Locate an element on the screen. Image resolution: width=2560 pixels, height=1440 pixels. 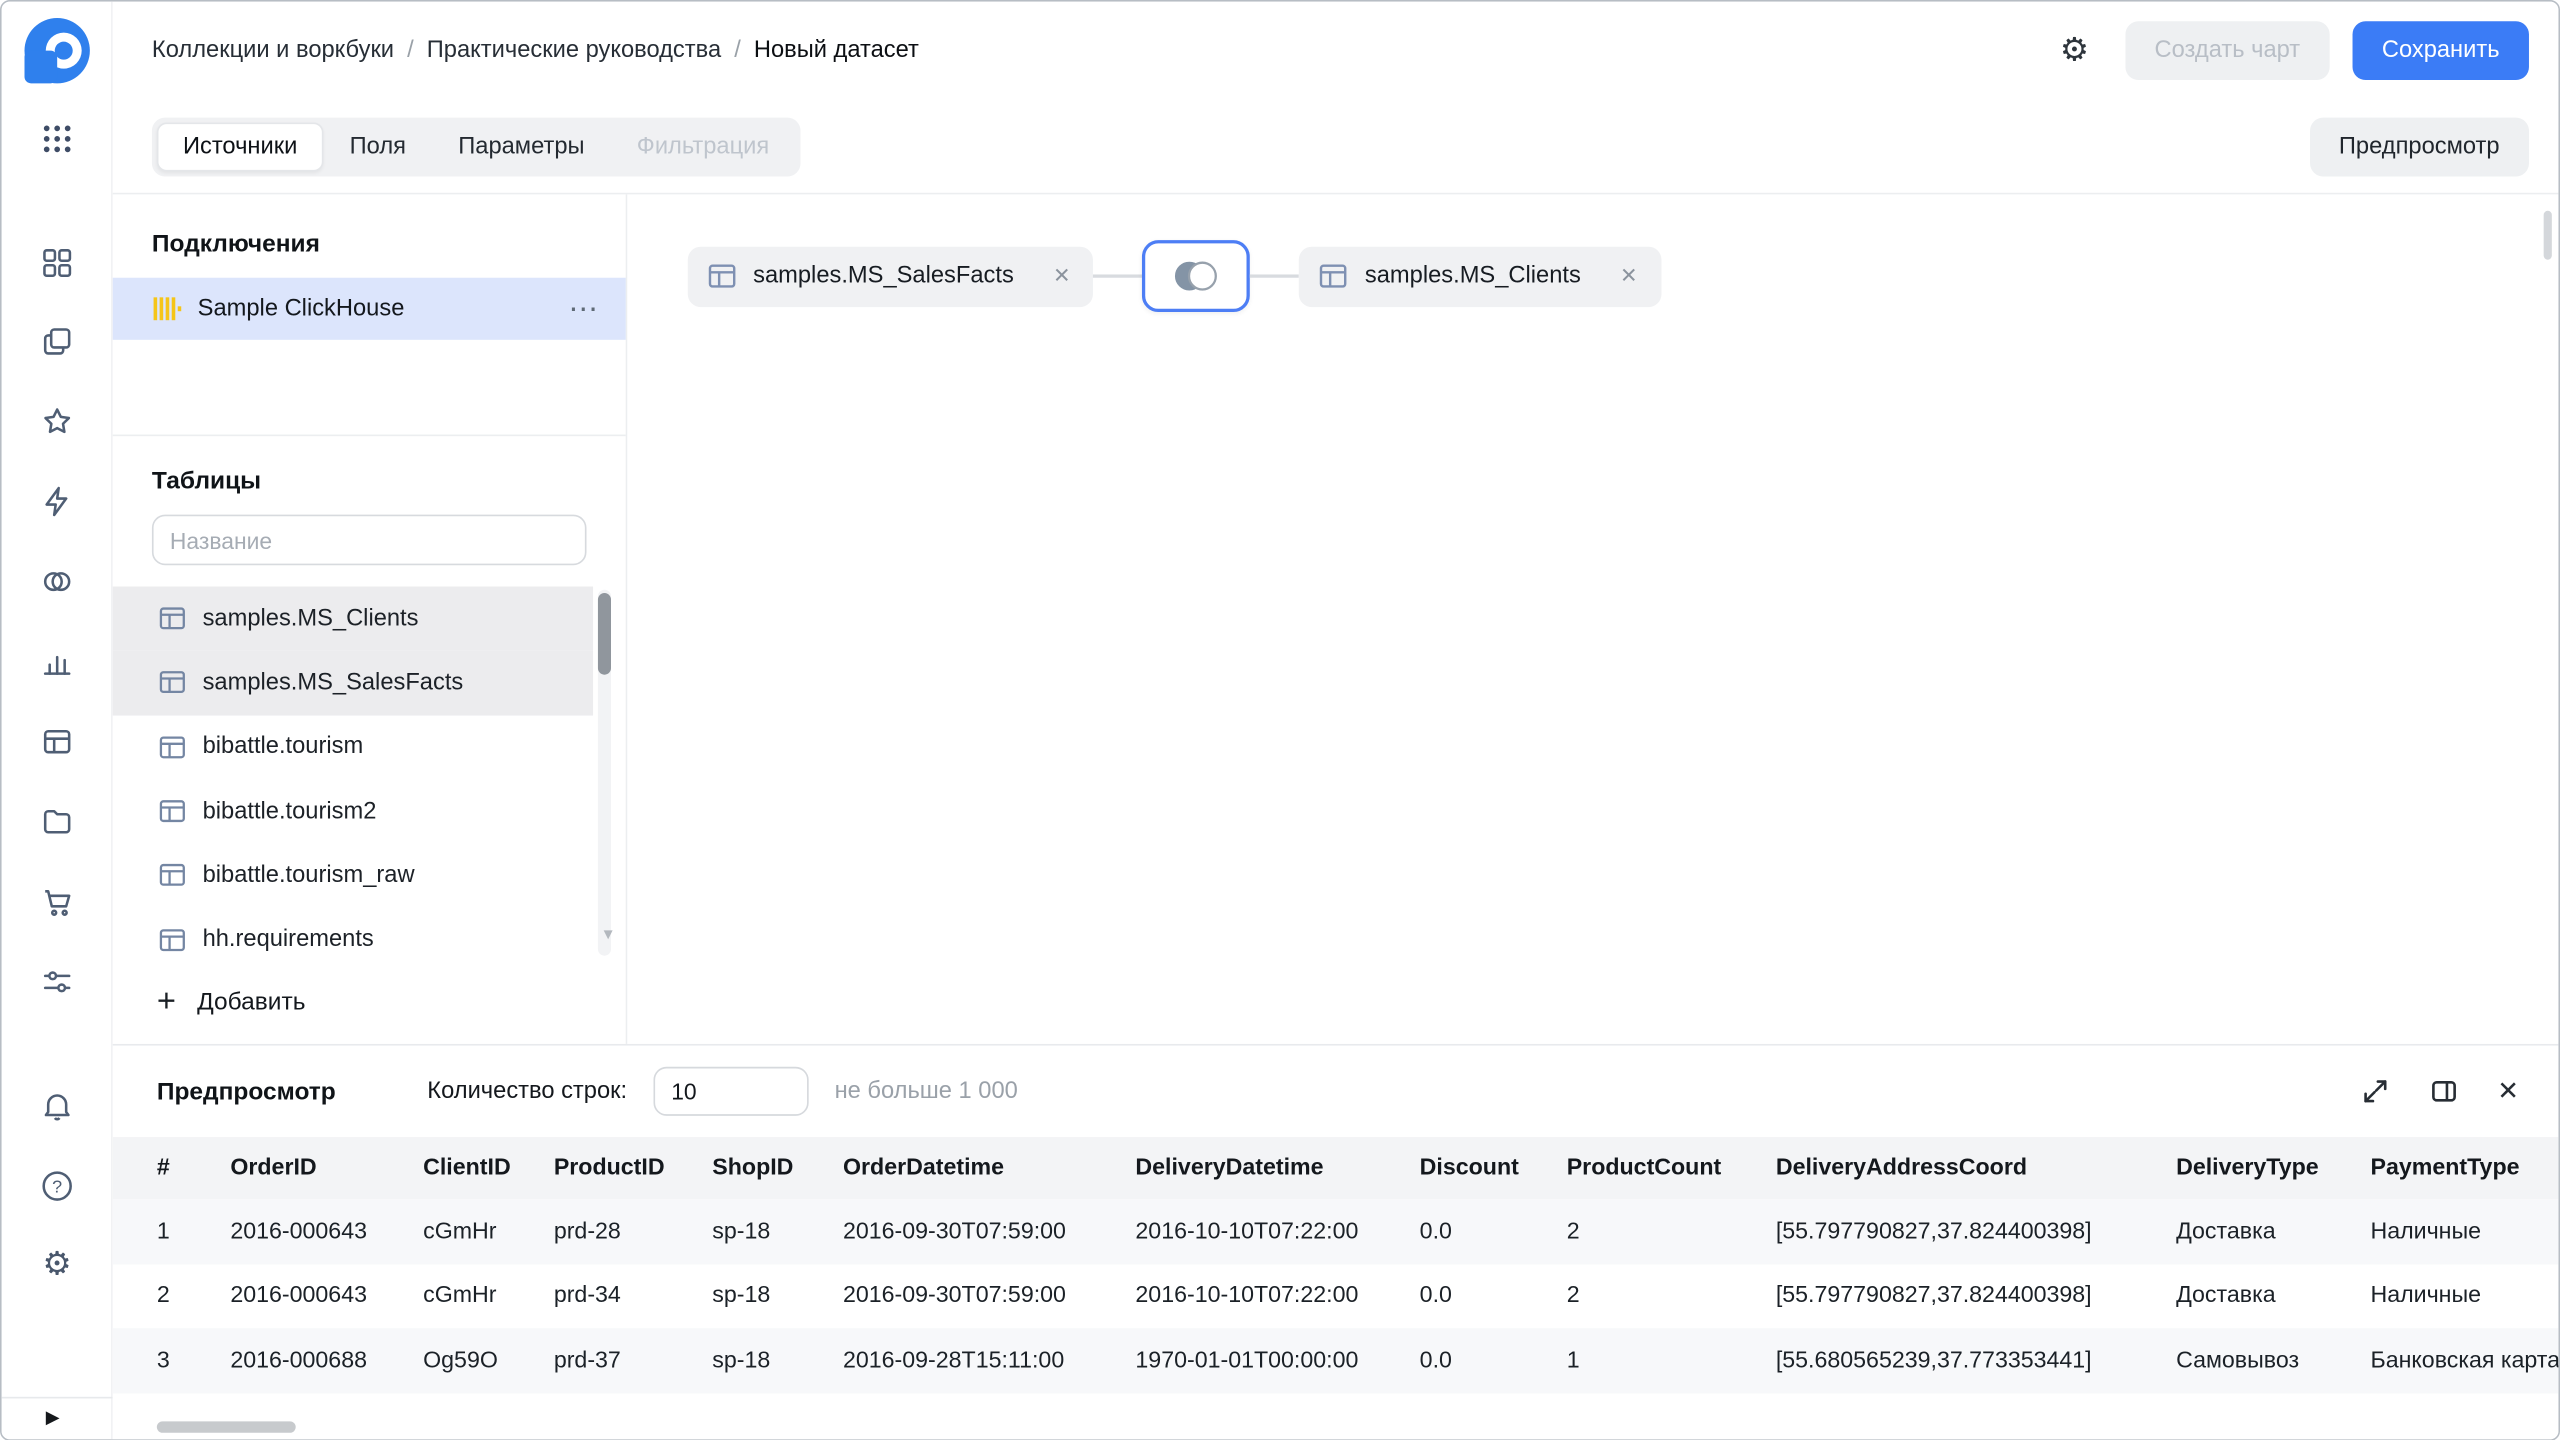
tables-title: Таблицы is located at coordinates (206, 481).